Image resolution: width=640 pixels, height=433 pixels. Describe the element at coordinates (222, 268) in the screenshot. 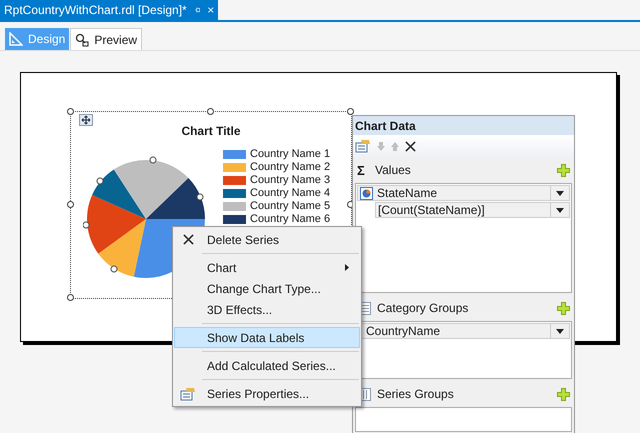

I see `menu-label: Chart` at that location.